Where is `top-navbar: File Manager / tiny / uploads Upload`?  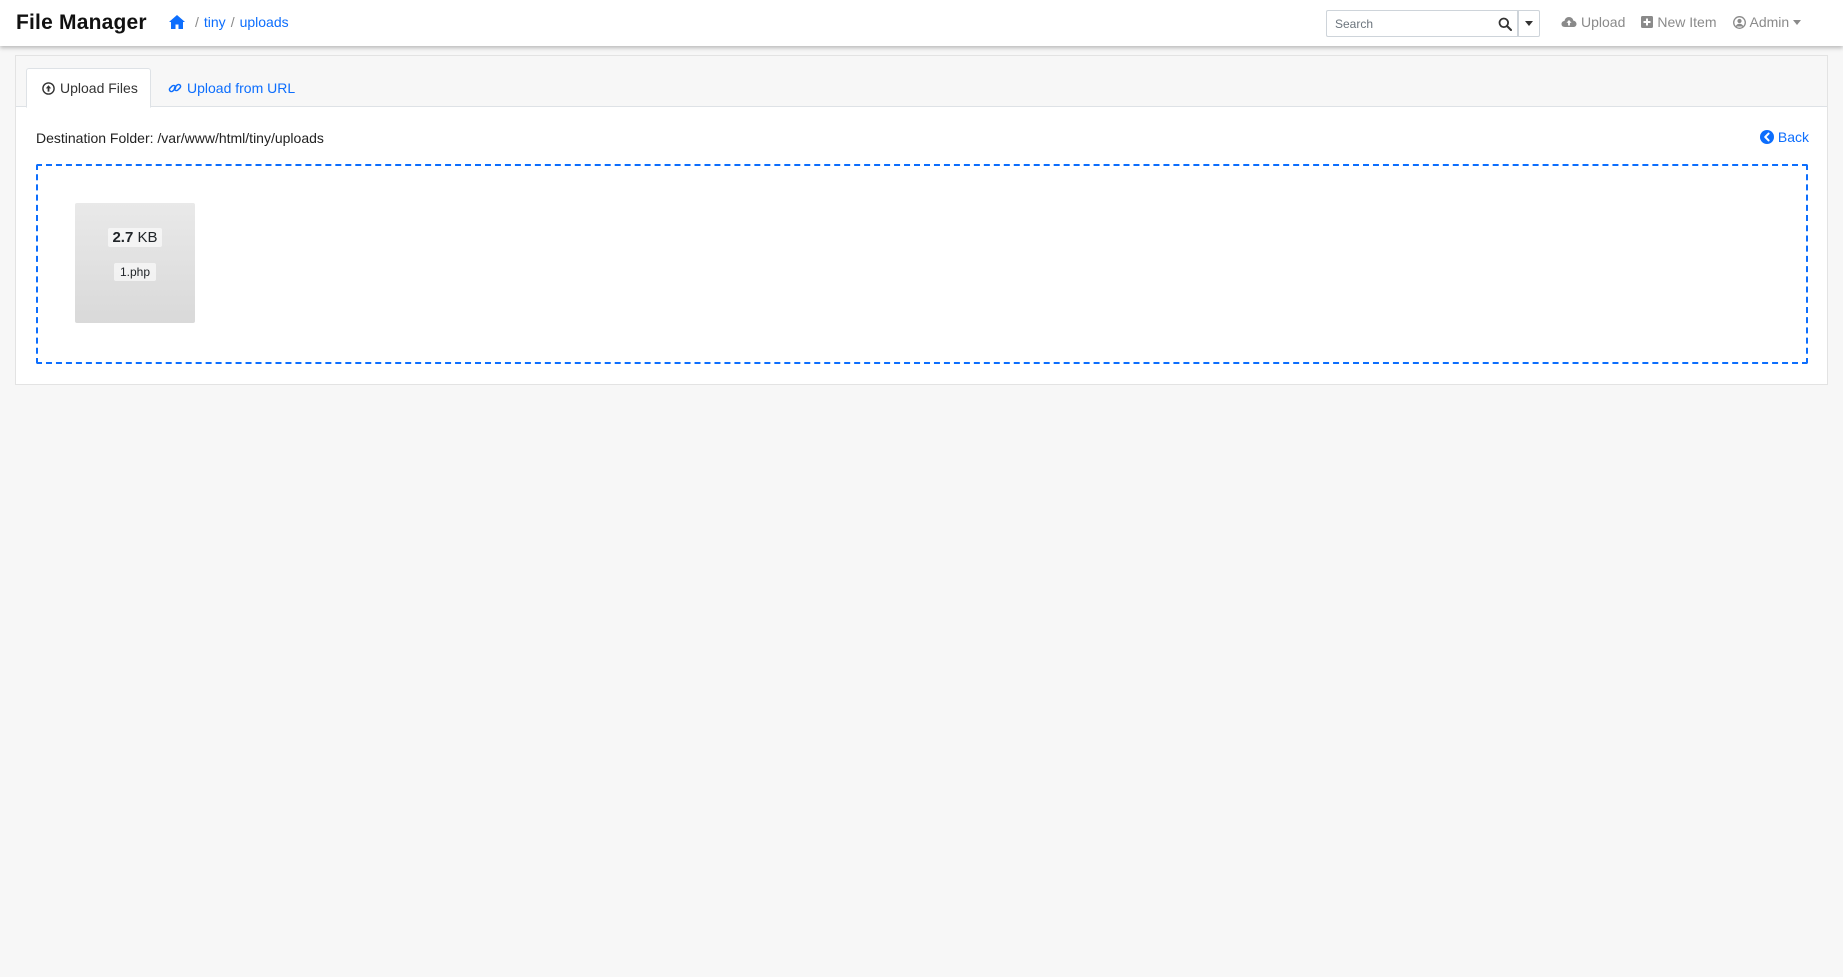
top-navbar: File Manager / tiny / uploads Upload is located at coordinates (921, 23).